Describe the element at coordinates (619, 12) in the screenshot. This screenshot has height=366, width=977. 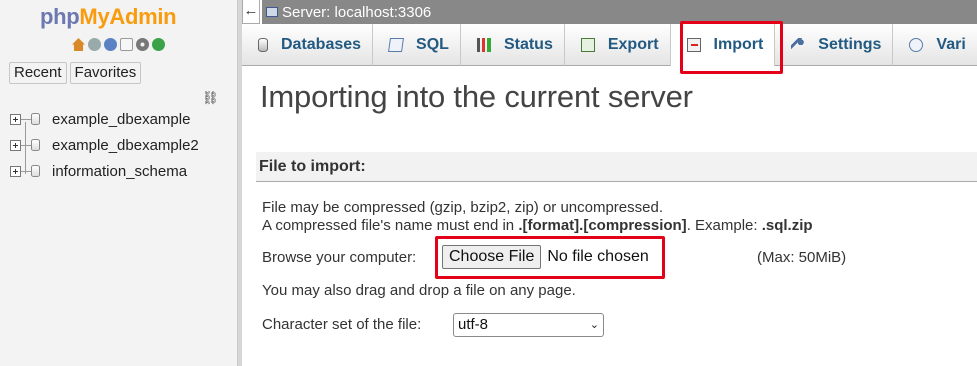
I see `breadcrumb: Server: localhost:3306` at that location.